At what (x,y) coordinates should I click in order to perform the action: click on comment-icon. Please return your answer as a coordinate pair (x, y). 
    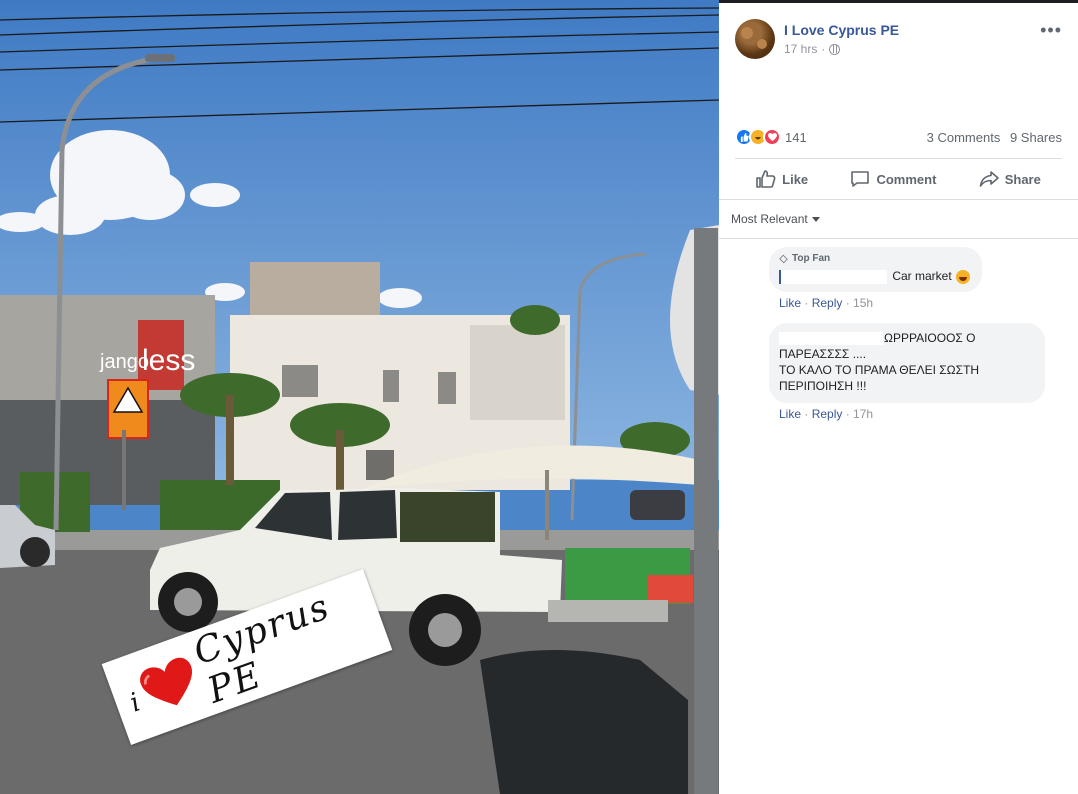
    Looking at the image, I should click on (860, 179).